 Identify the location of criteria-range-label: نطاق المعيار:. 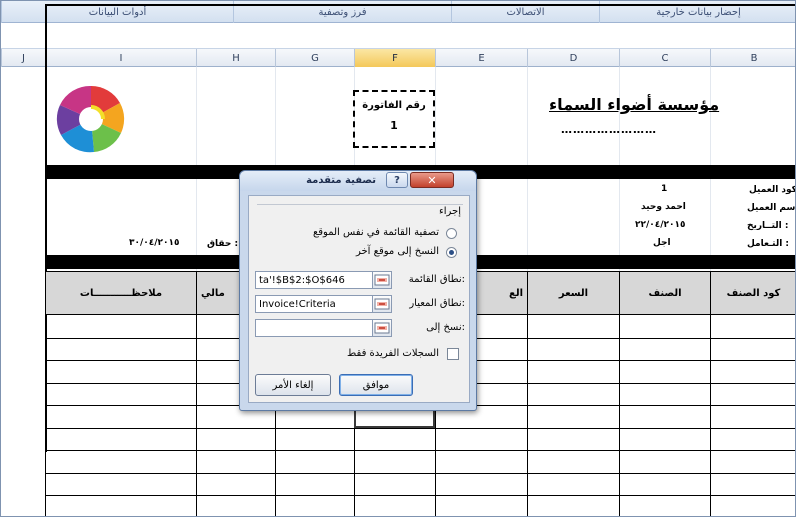
(437, 303).